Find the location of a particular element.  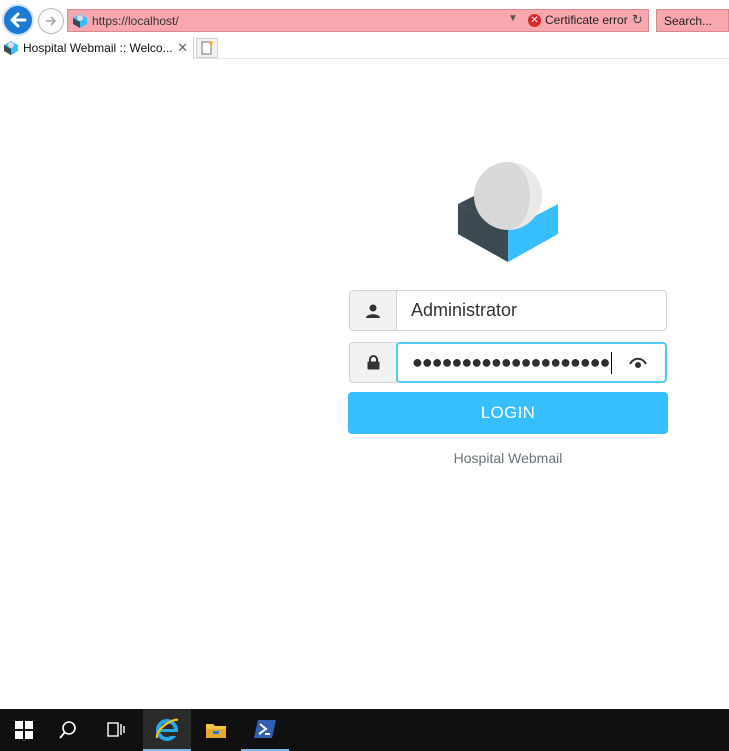

task-view-icon is located at coordinates (116, 729).